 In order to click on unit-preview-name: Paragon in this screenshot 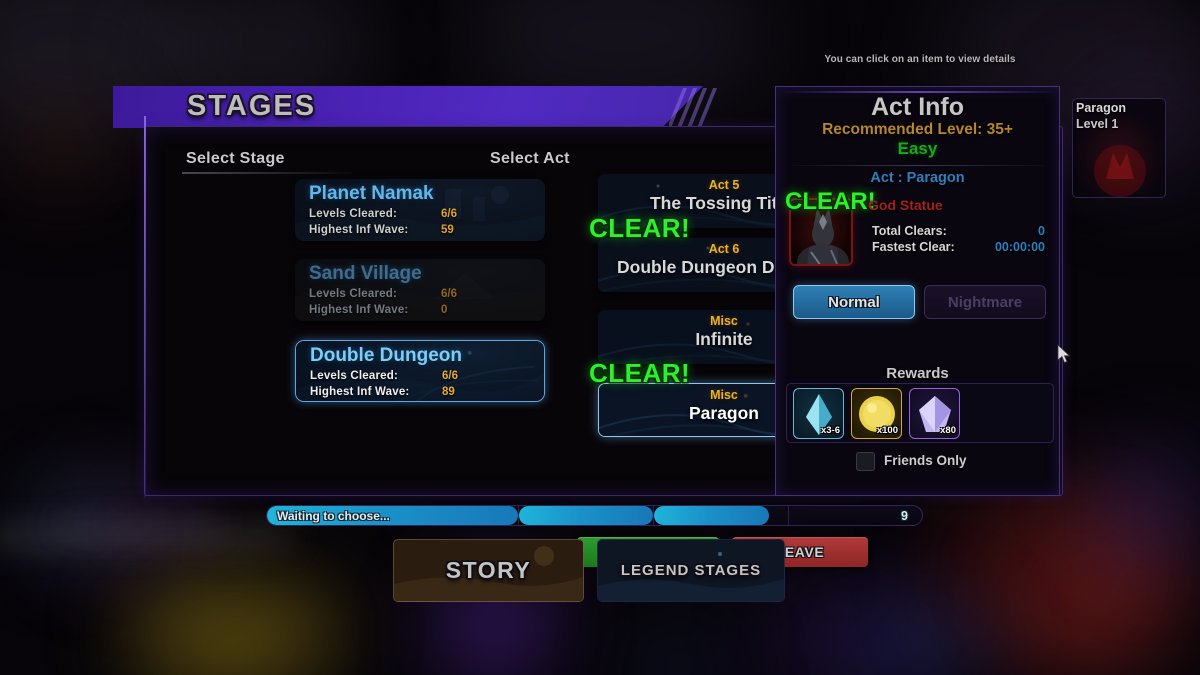, I will do `click(1101, 108)`.